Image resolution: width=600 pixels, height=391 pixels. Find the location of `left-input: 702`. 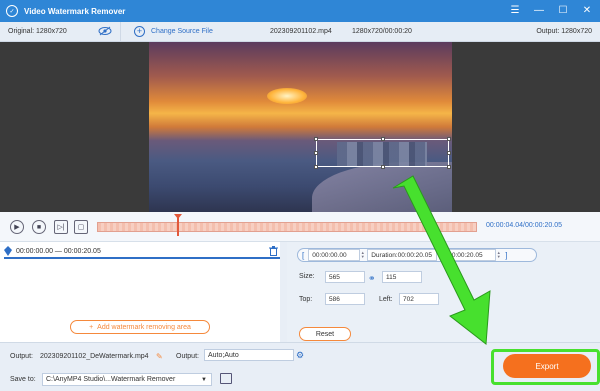

left-input: 702 is located at coordinates (419, 299).